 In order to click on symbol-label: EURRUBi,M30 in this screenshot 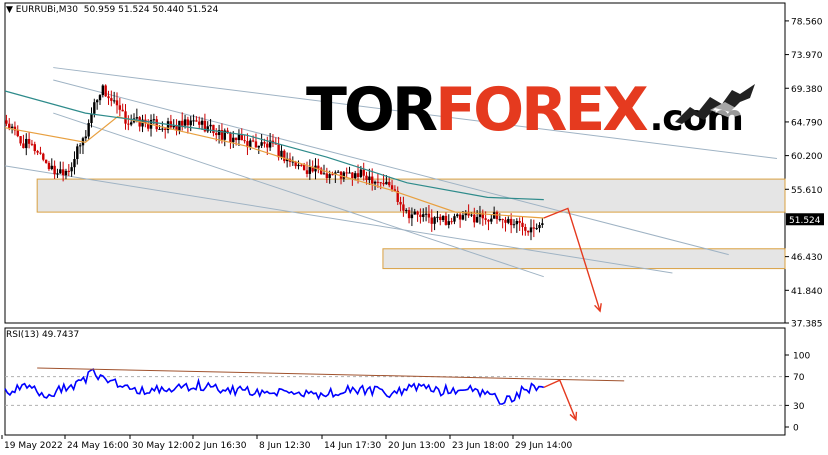, I will do `click(46, 10)`.